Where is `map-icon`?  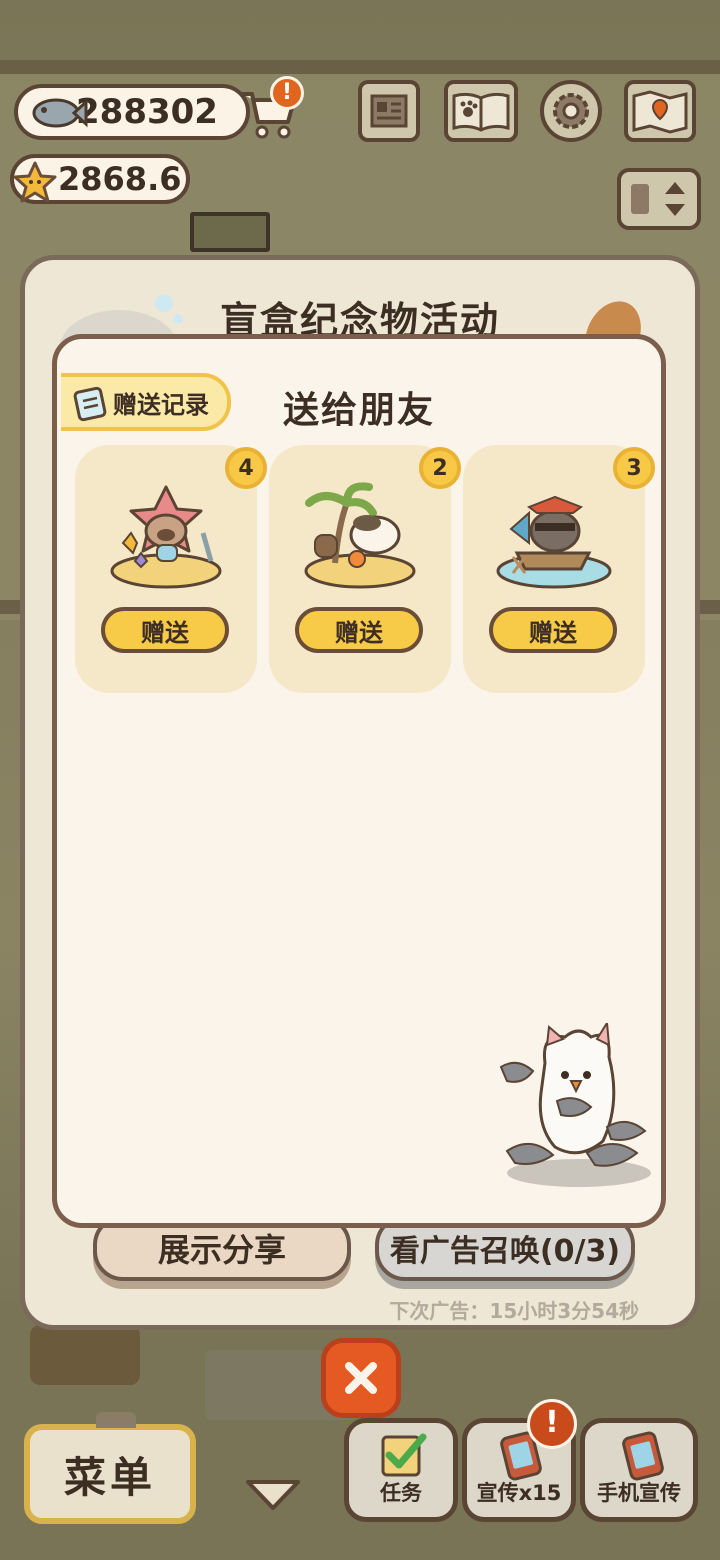 map-icon is located at coordinates (660, 112).